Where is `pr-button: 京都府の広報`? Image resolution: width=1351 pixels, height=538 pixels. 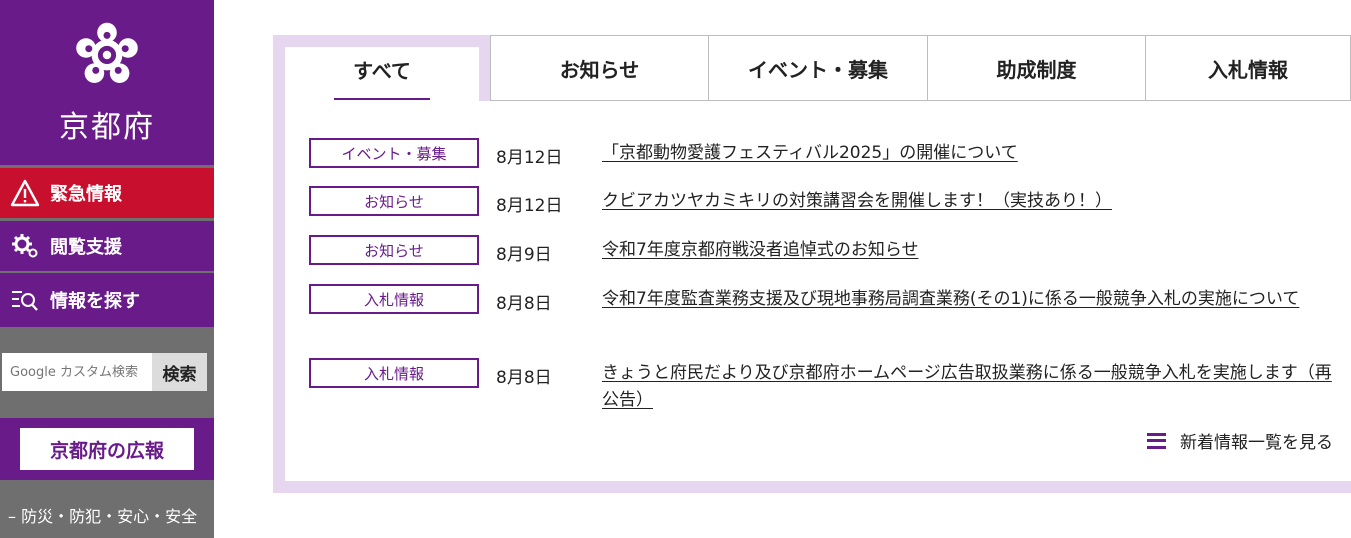 pr-button: 京都府の広報 is located at coordinates (107, 449).